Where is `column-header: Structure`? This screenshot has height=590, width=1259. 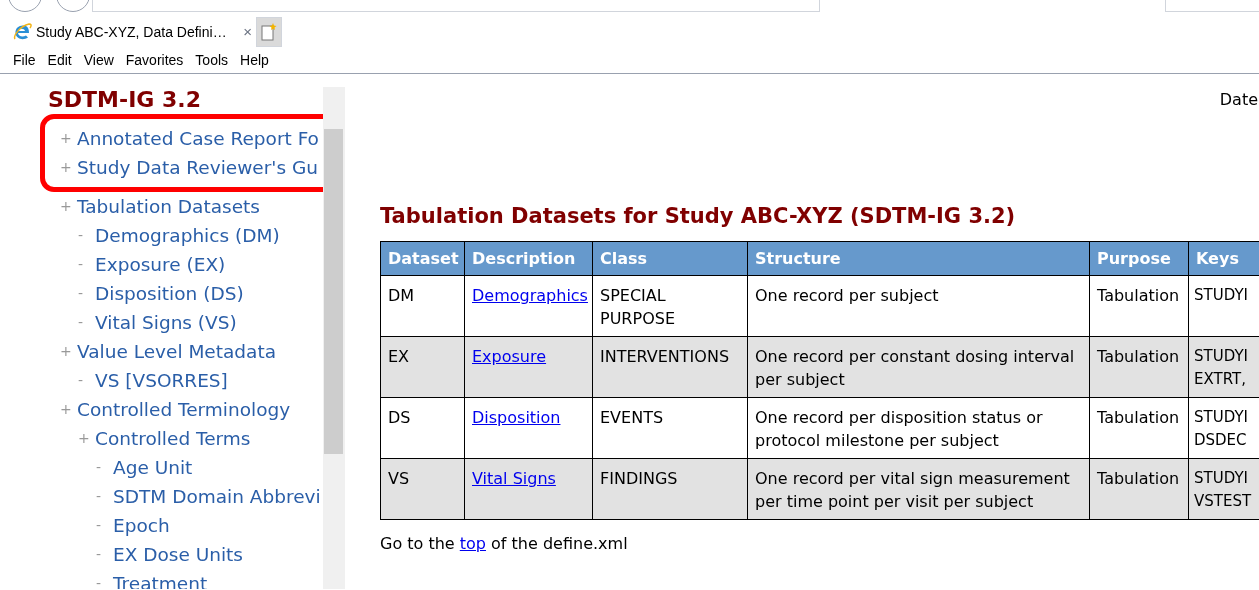 column-header: Structure is located at coordinates (918, 258).